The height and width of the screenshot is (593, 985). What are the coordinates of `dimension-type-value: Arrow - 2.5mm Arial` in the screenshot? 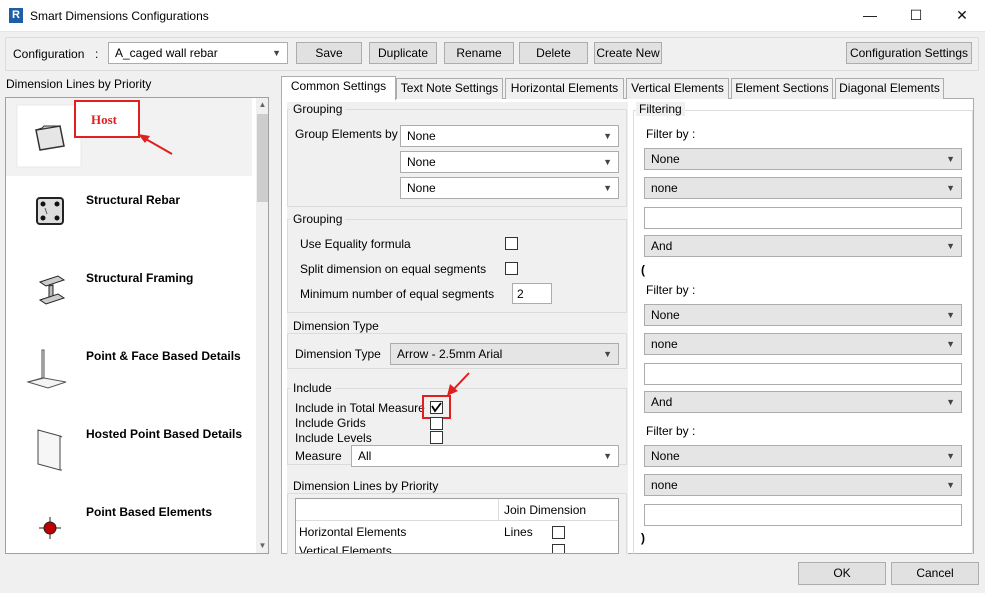 It's located at (450, 354).